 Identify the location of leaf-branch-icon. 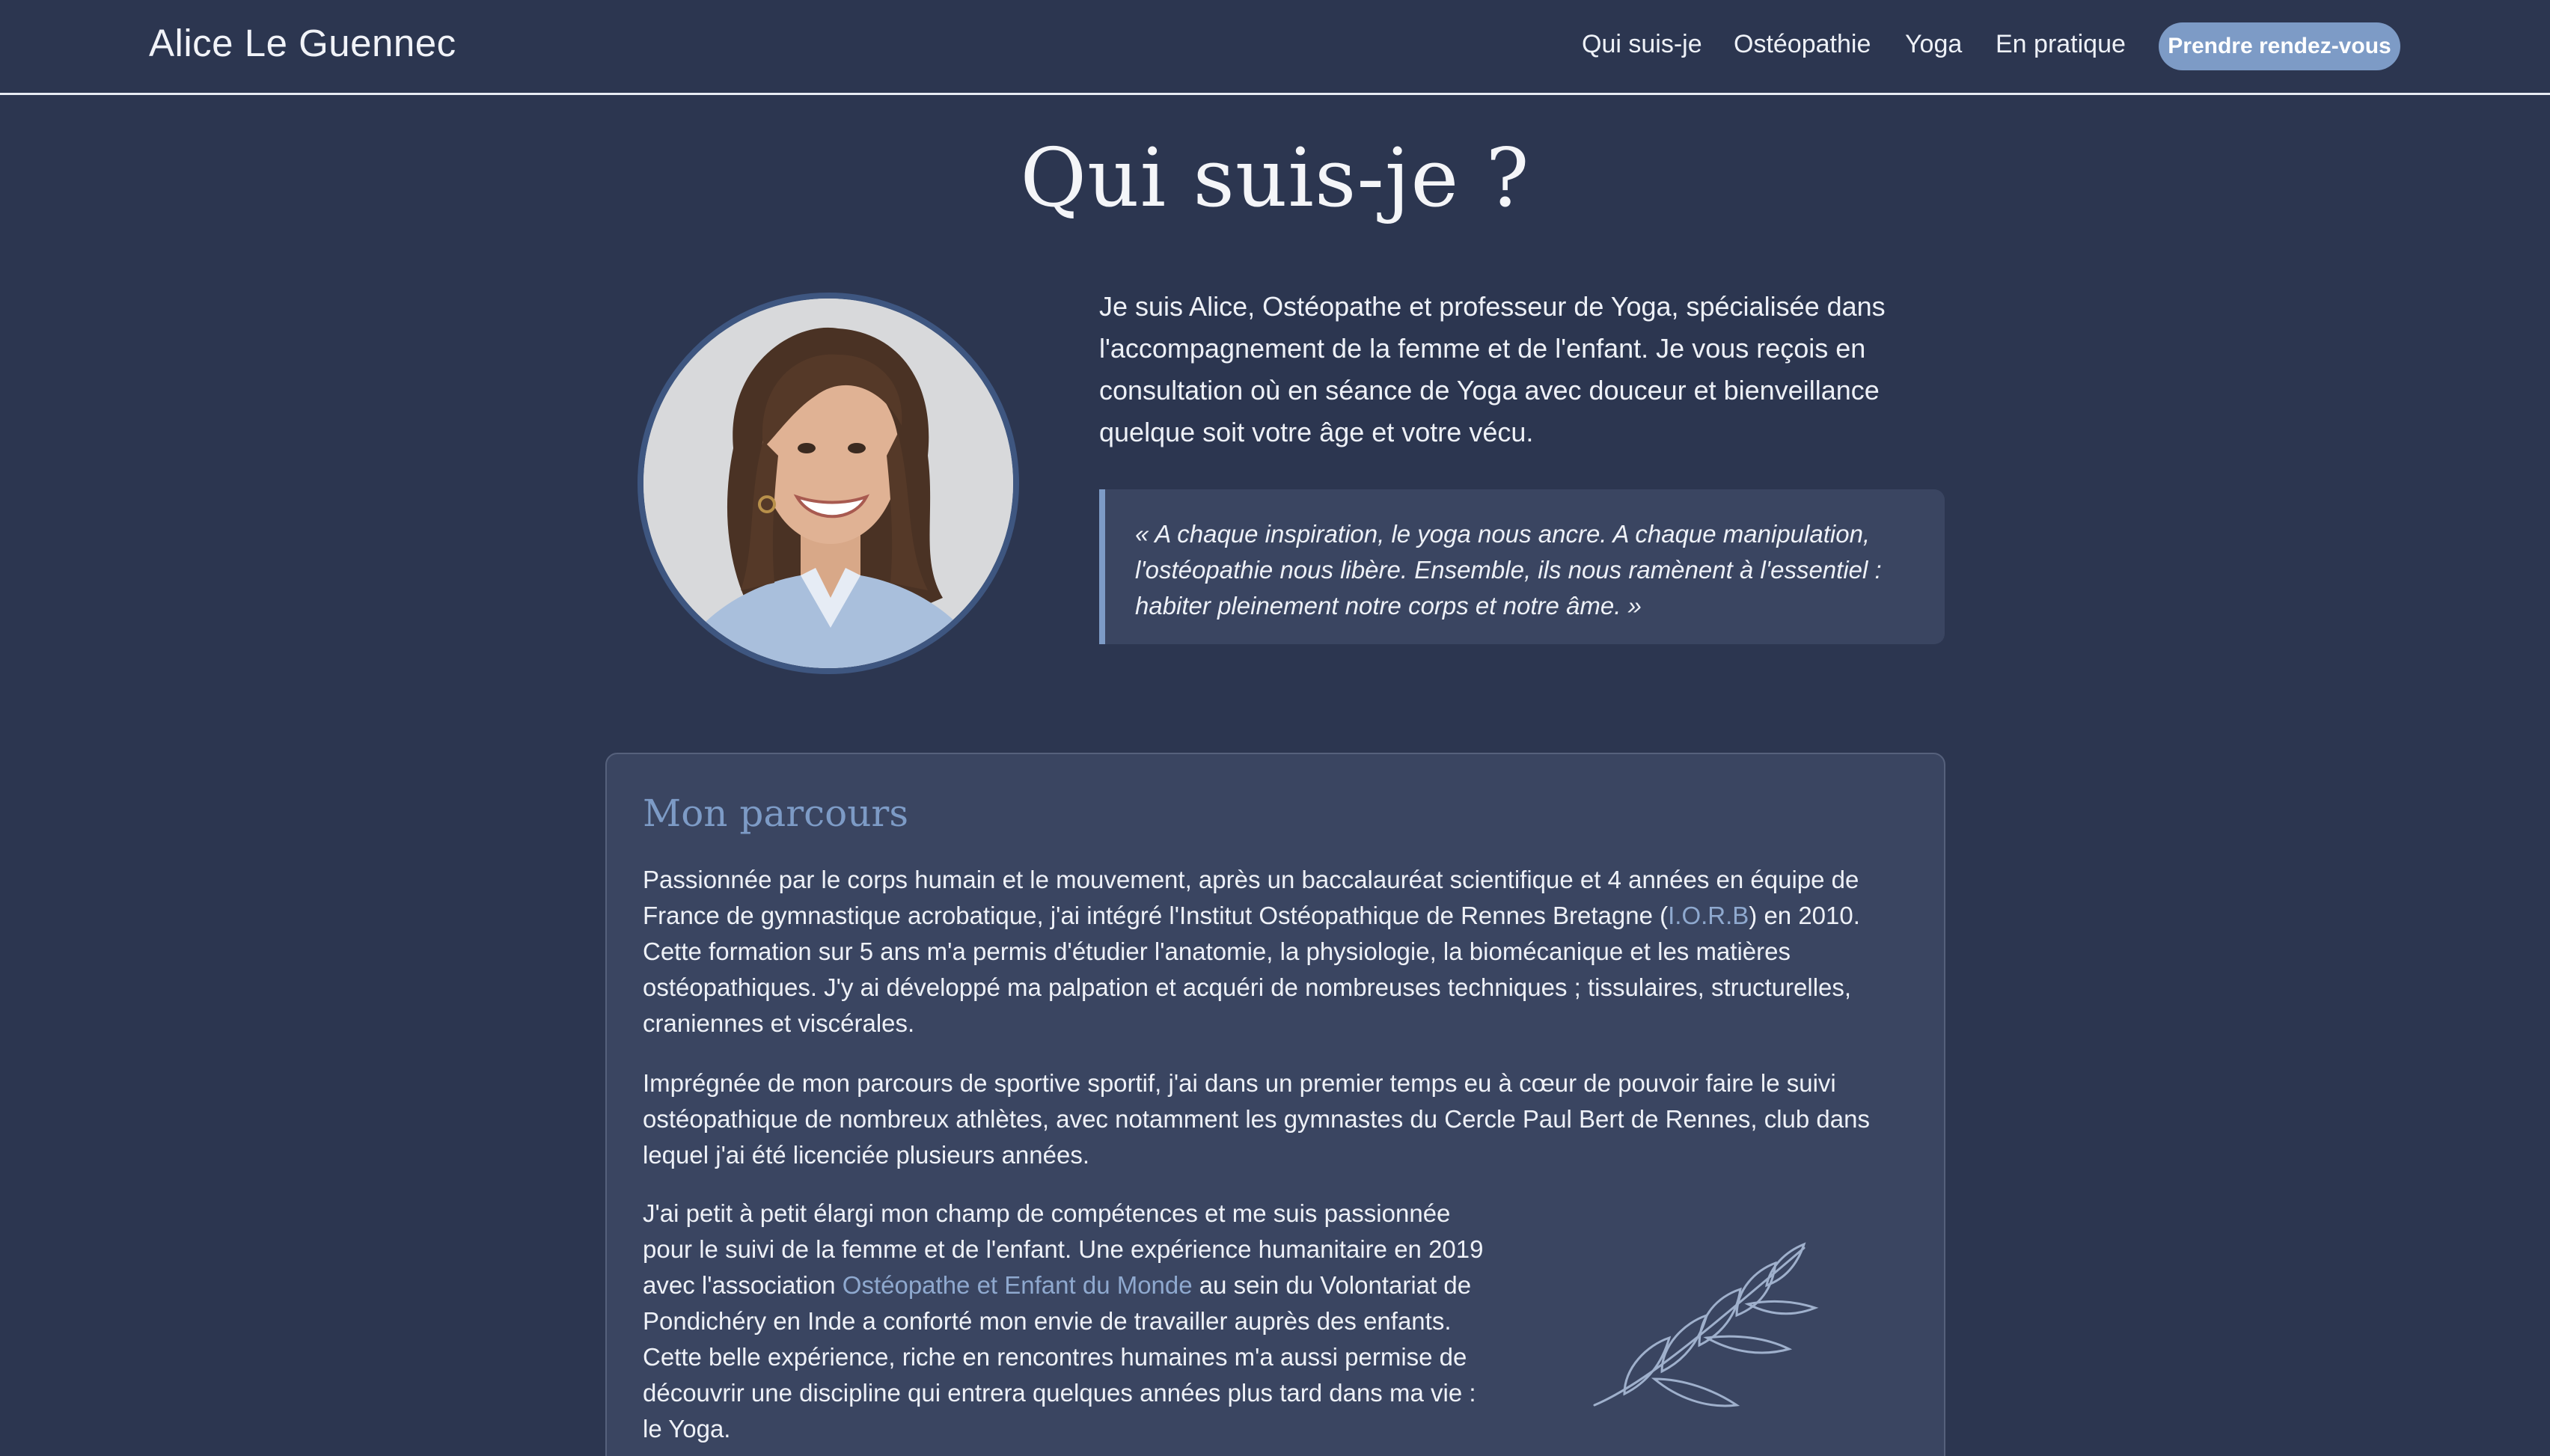
(1706, 1324).